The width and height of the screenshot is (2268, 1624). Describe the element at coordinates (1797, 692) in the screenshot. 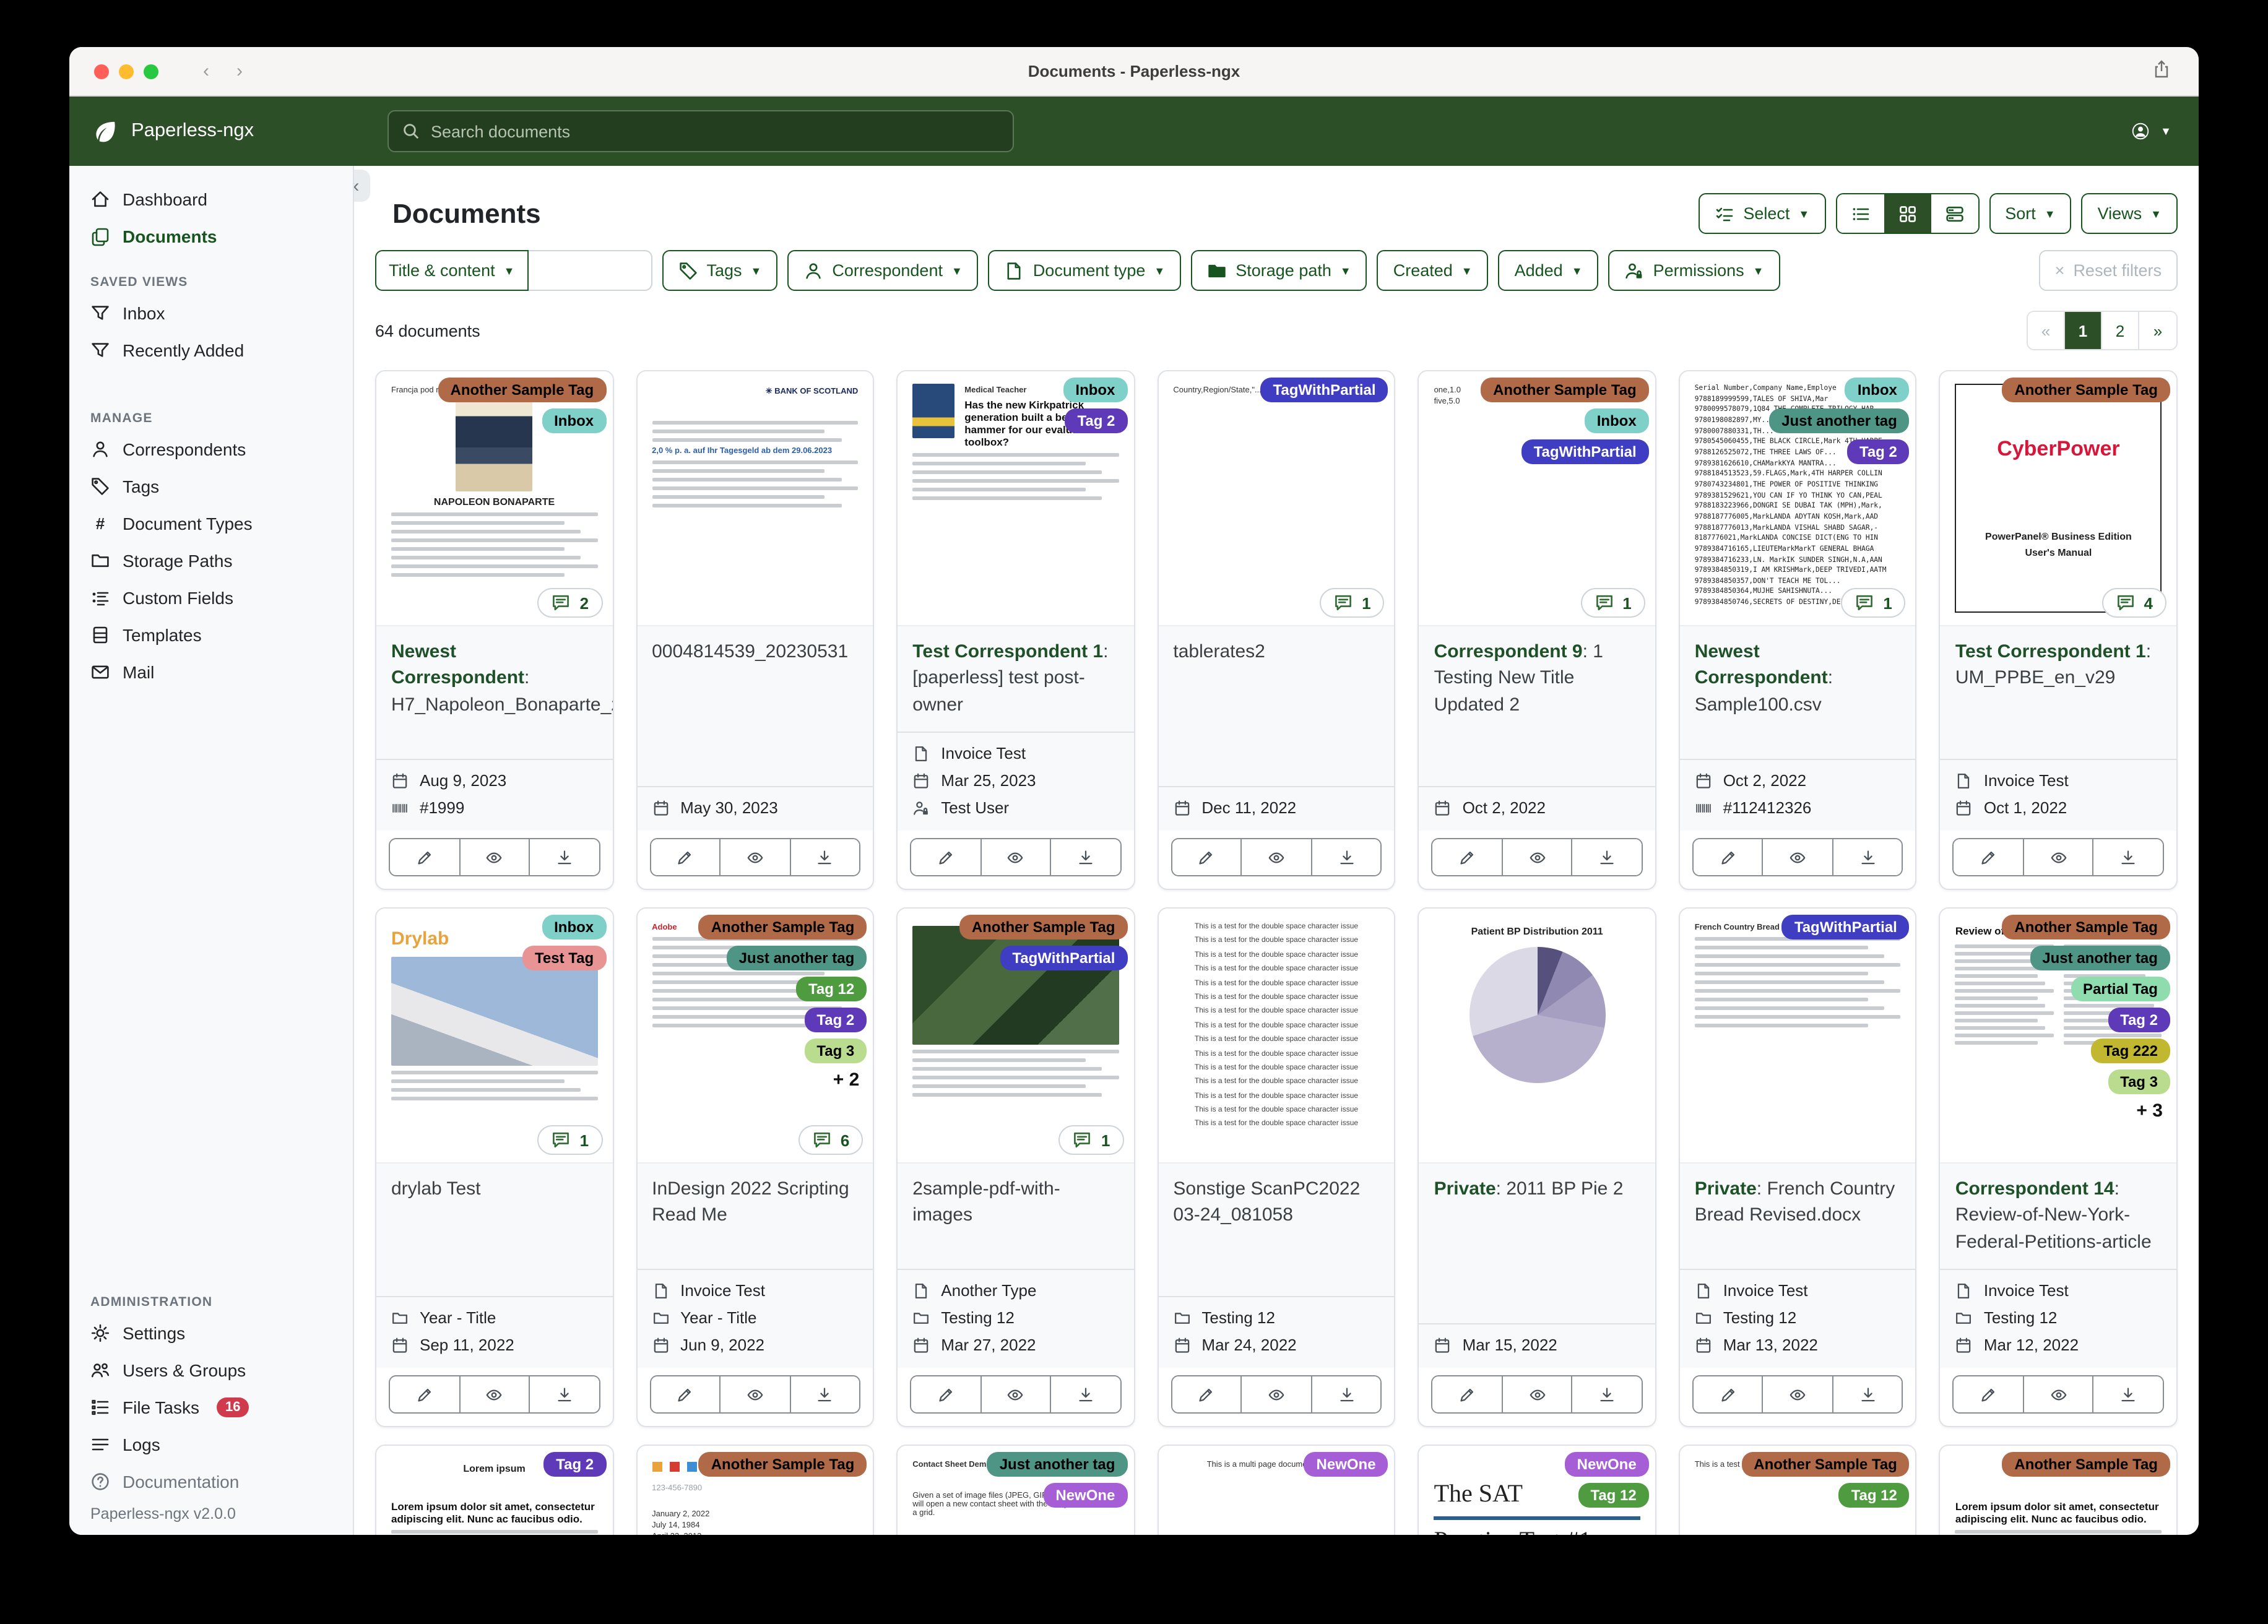

I see `document-title: Newest Correspondent: Sample100.csv` at that location.